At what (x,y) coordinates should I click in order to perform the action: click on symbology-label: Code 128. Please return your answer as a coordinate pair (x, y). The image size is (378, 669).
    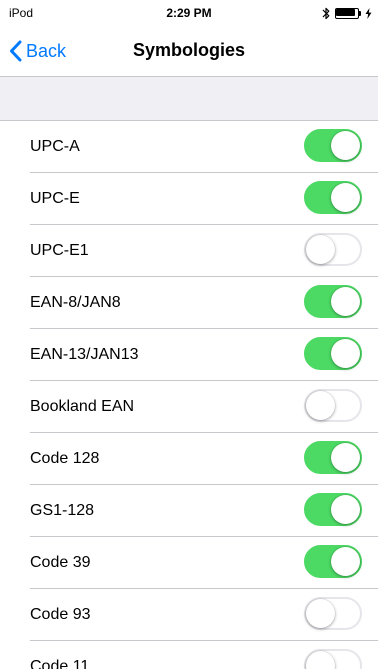
    Looking at the image, I should click on (65, 458).